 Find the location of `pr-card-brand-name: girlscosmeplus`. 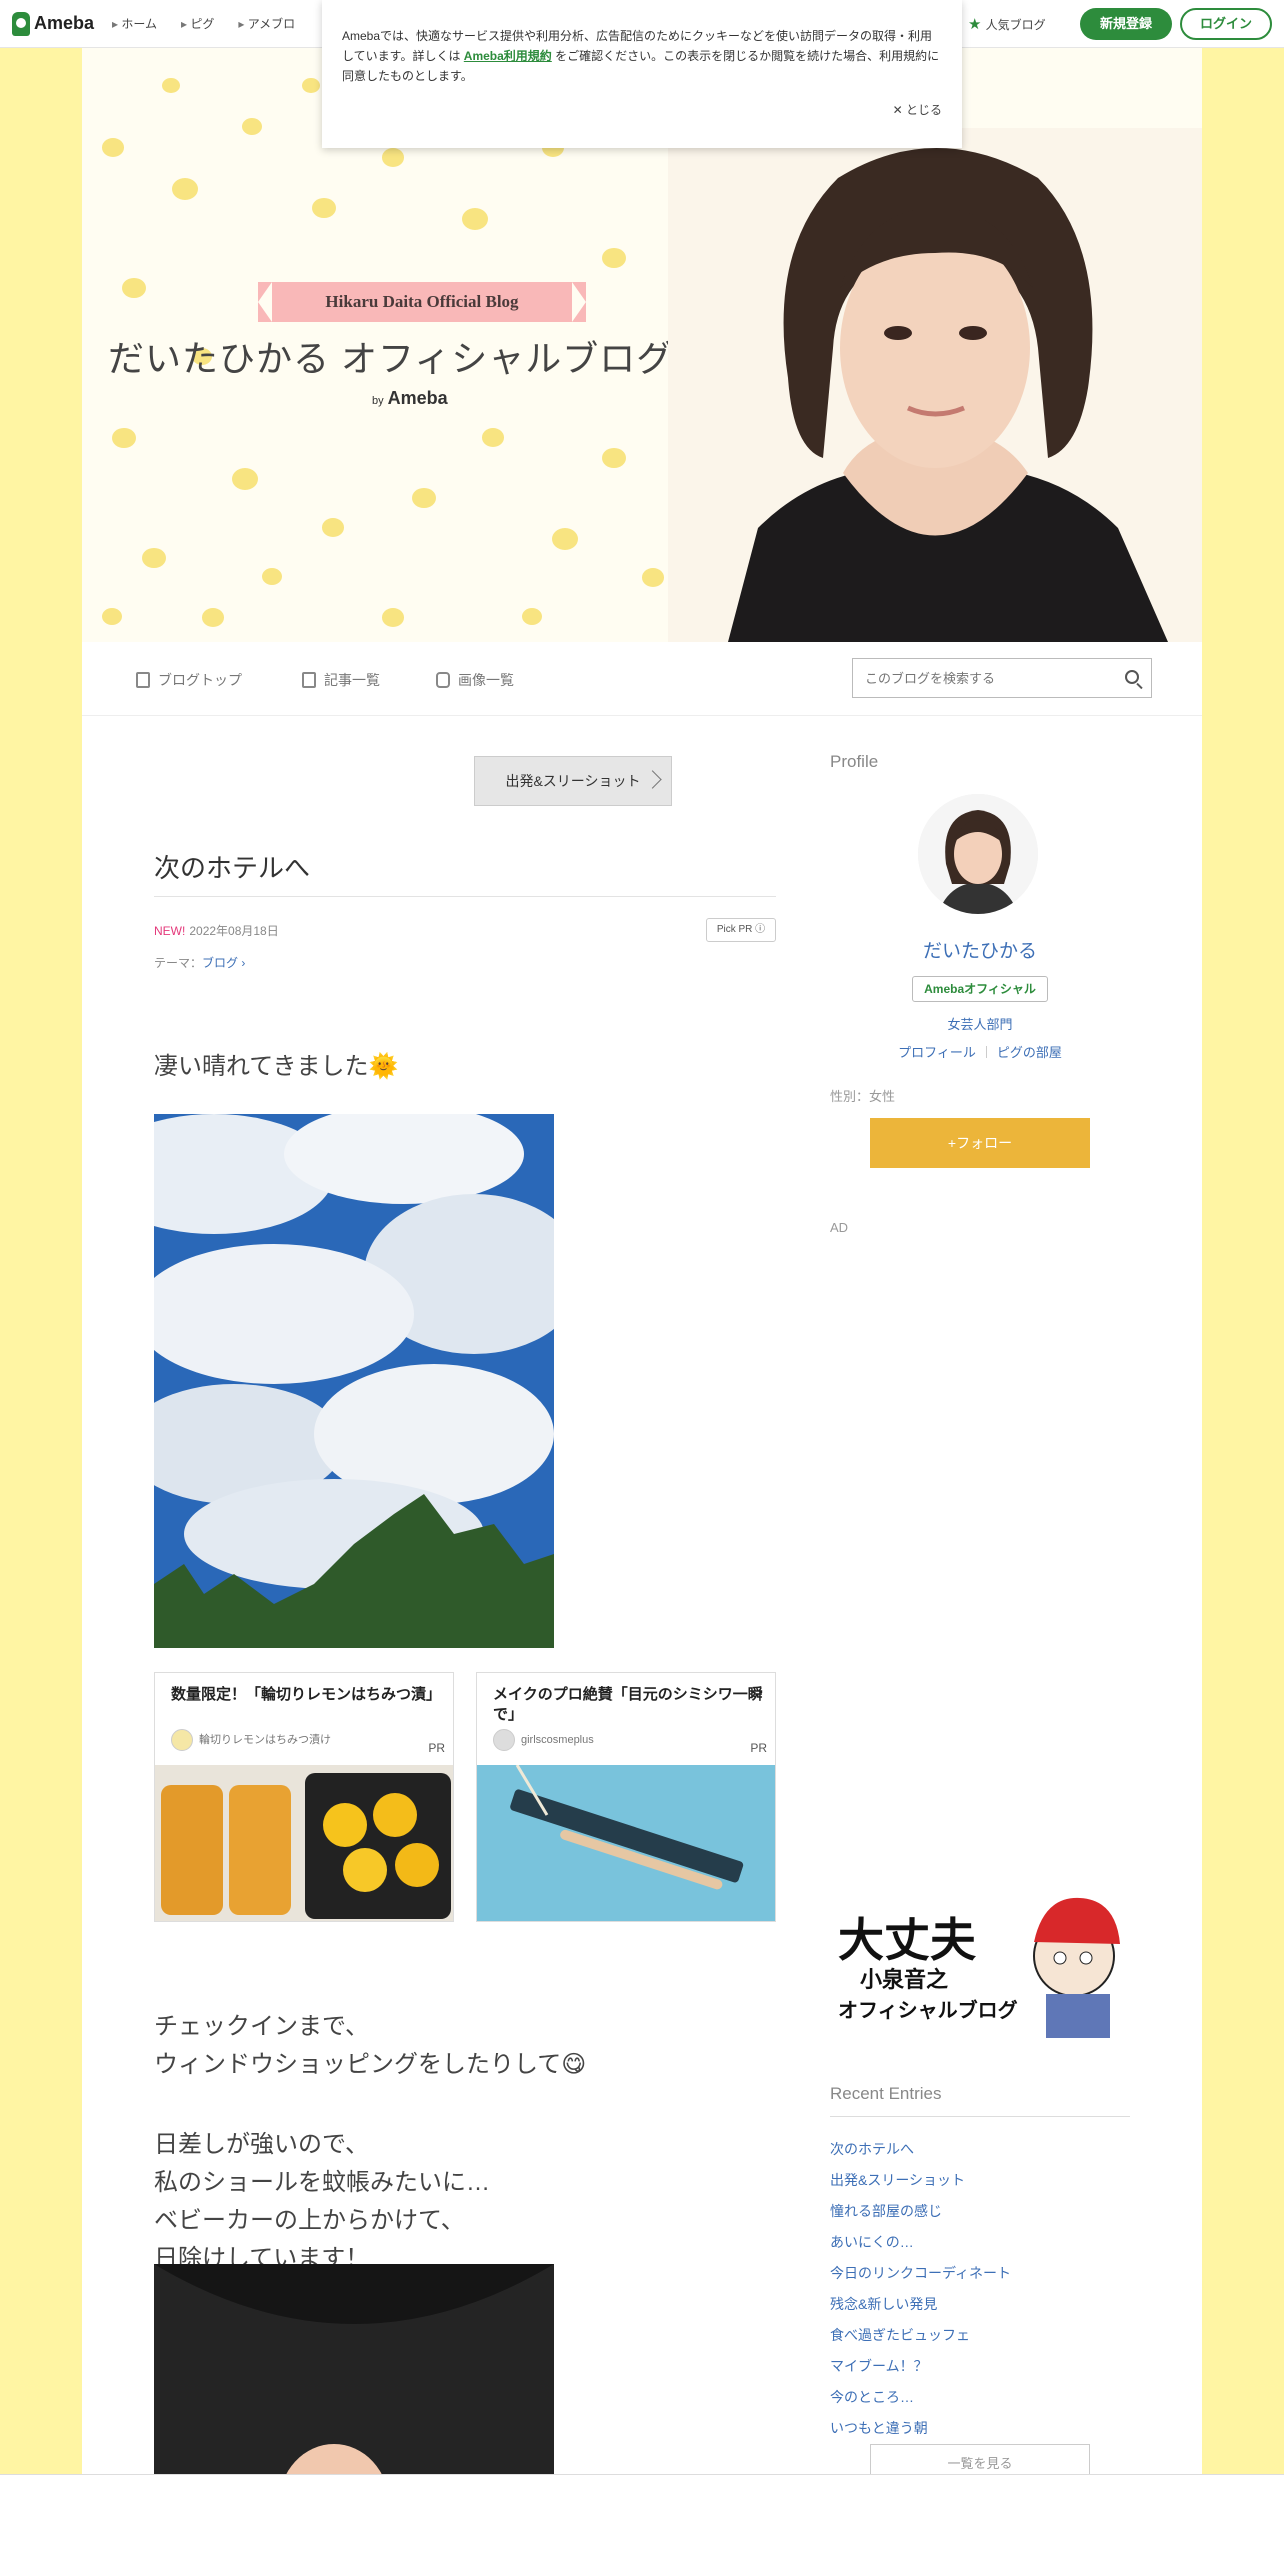

pr-card-brand-name: girlscosmeplus is located at coordinates (557, 1739).